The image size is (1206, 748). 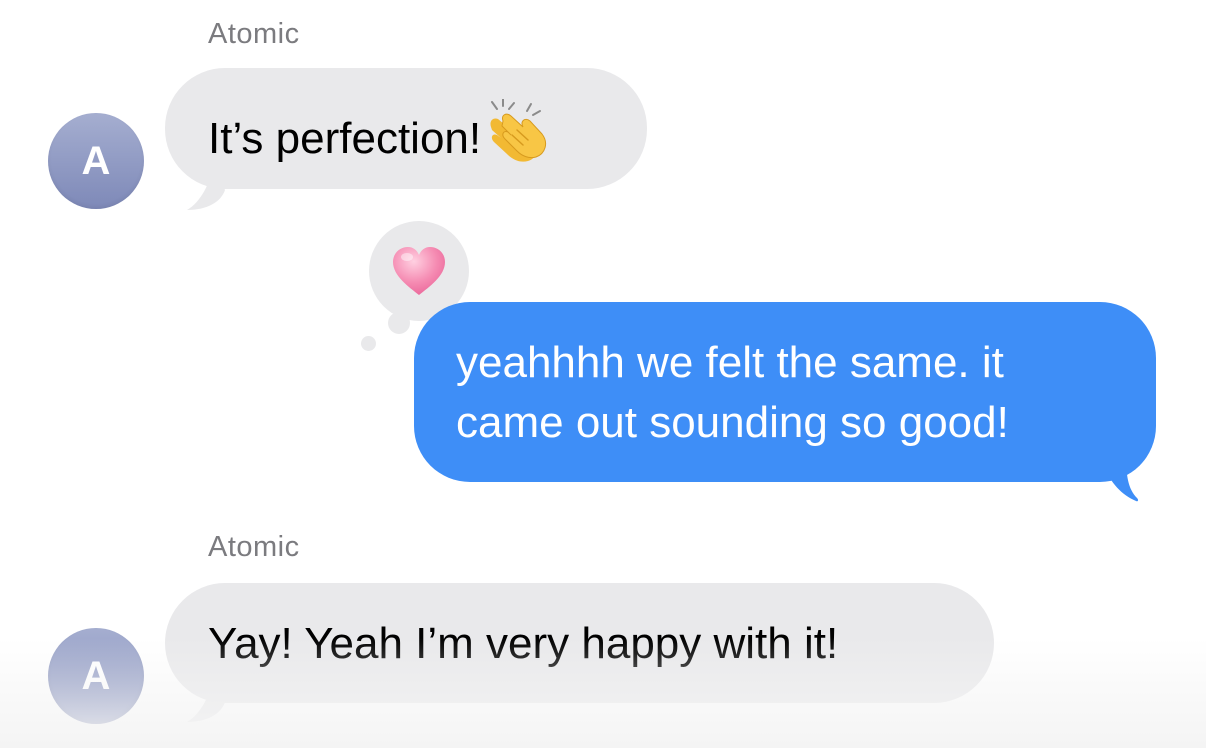 I want to click on heart-icon, so click(x=419, y=271).